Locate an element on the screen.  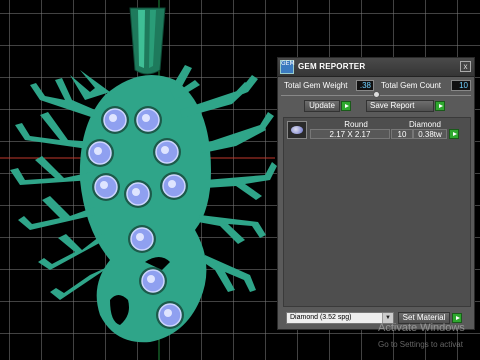
column-header-shape: Round is located at coordinates (356, 124).